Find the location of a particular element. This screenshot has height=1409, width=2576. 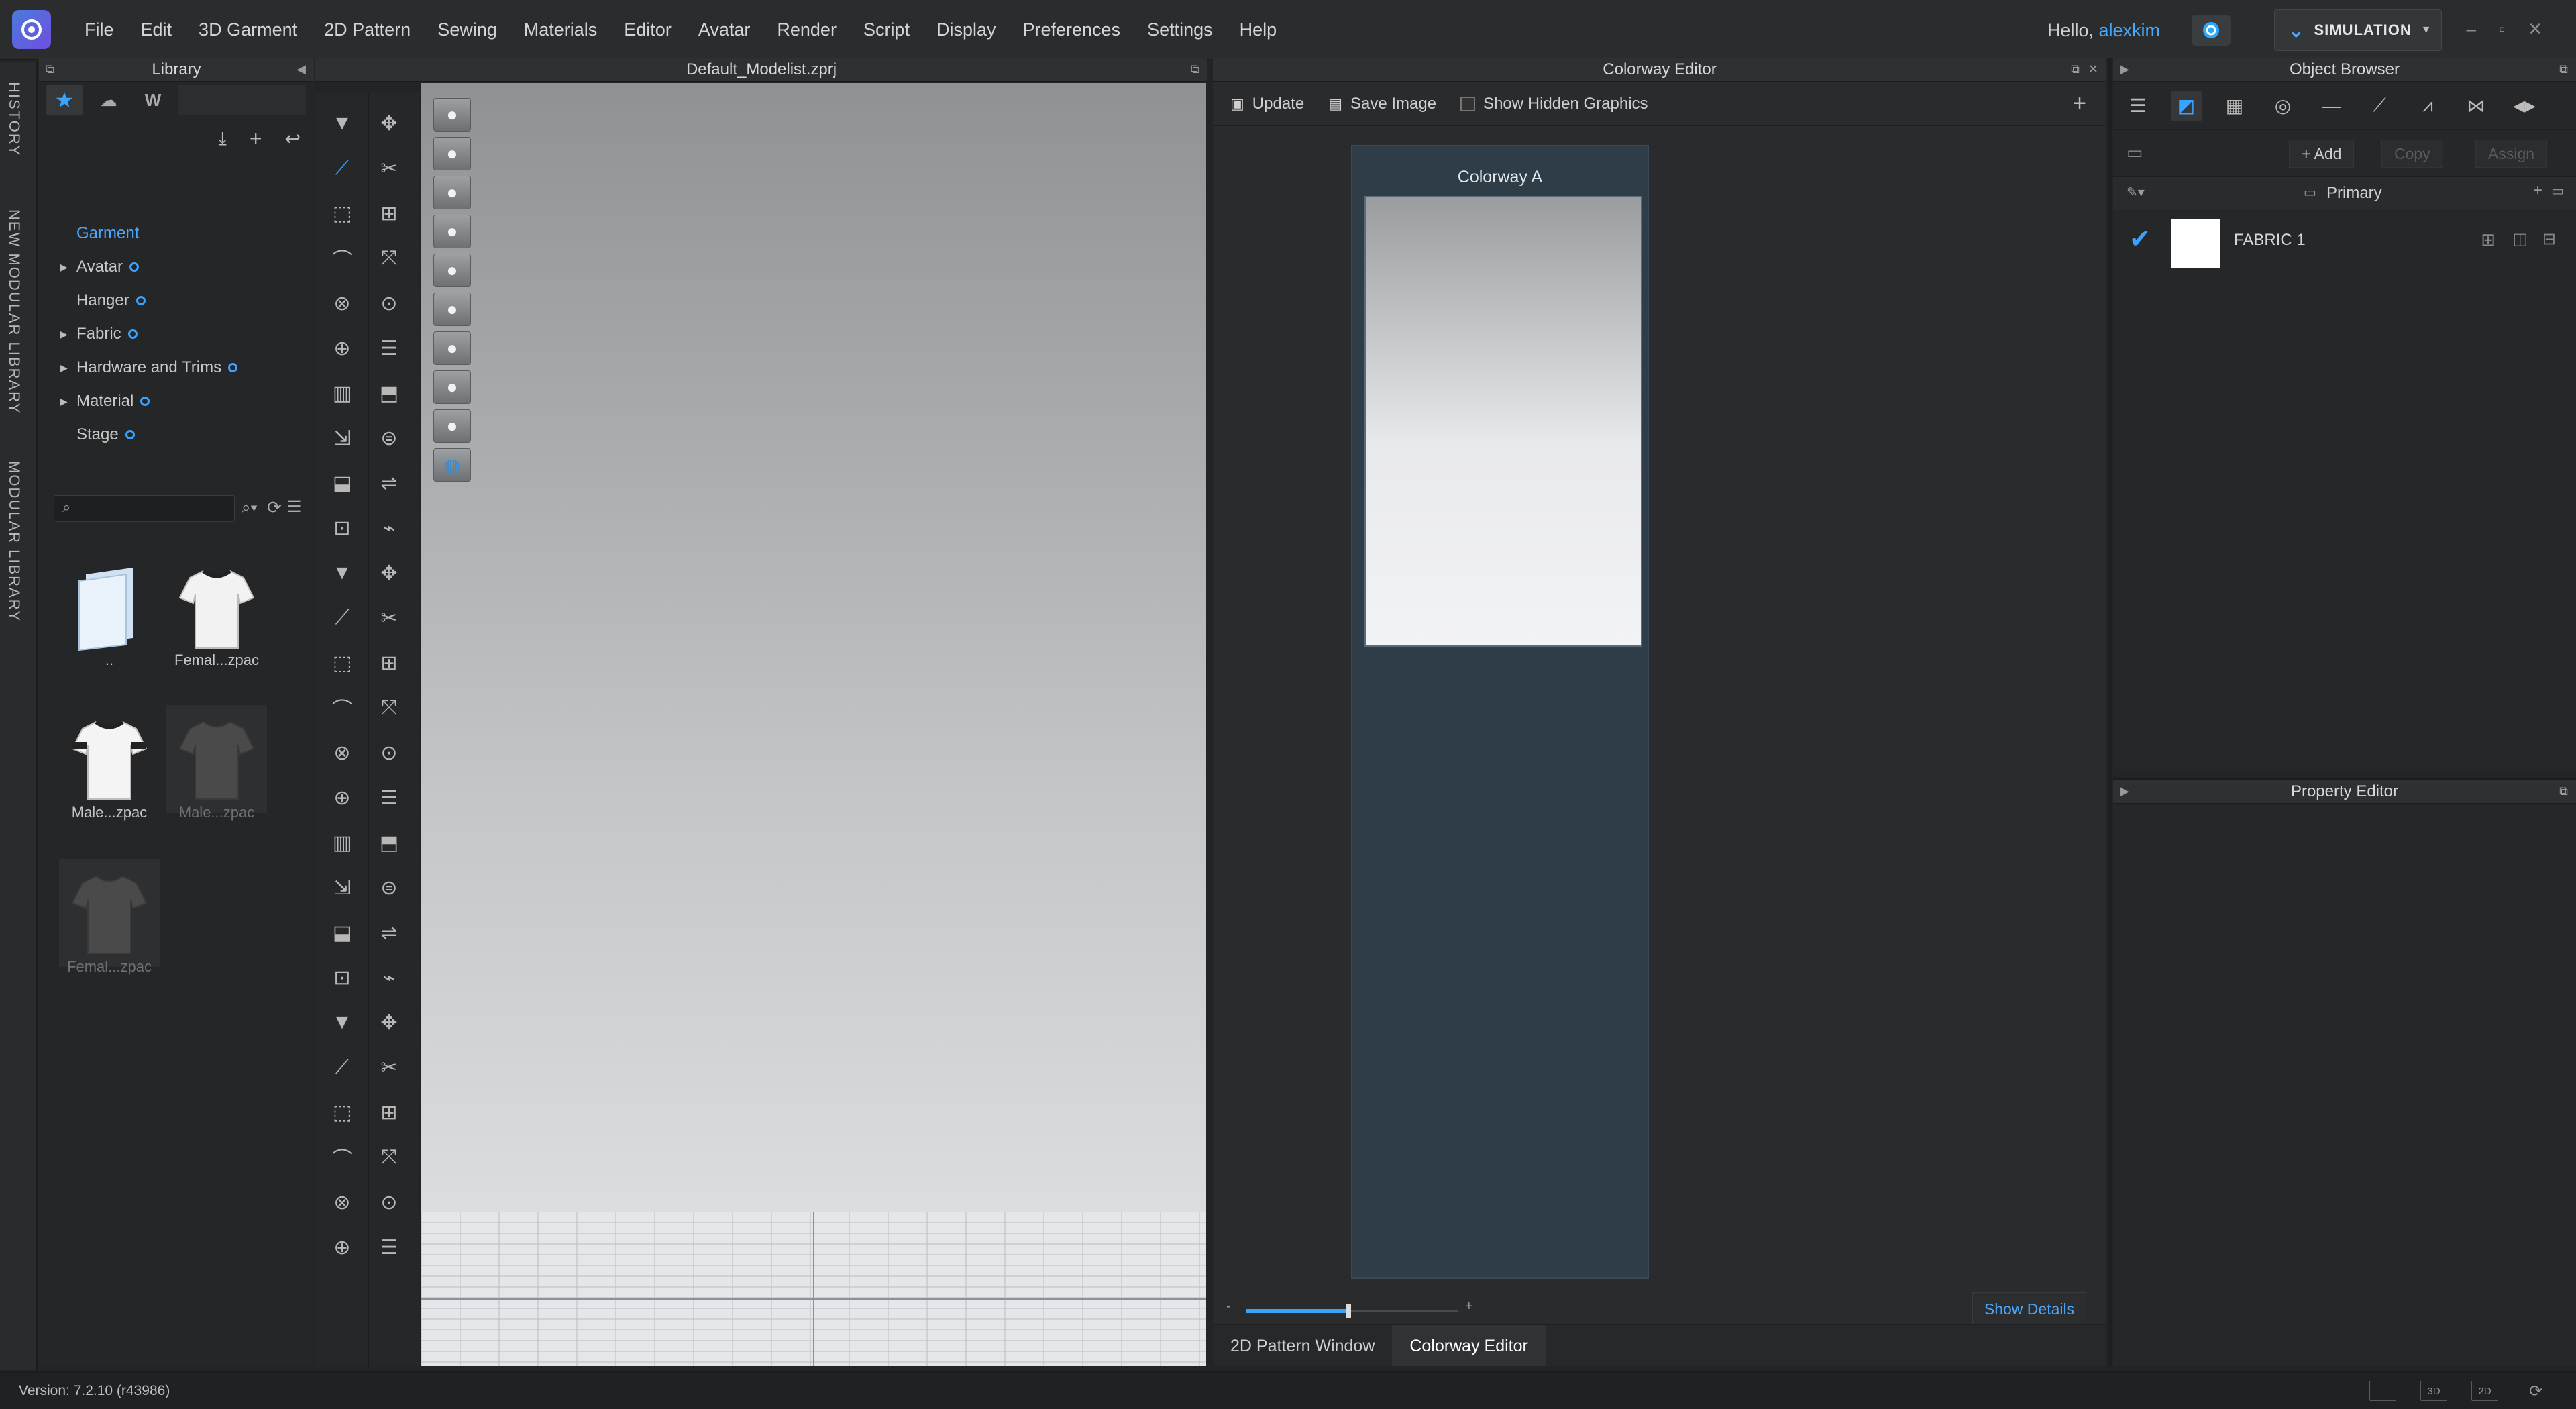

fabric-list-item: ✔ FABRIC 1 ⊞ ◫ ⊟ is located at coordinates (2344, 240).